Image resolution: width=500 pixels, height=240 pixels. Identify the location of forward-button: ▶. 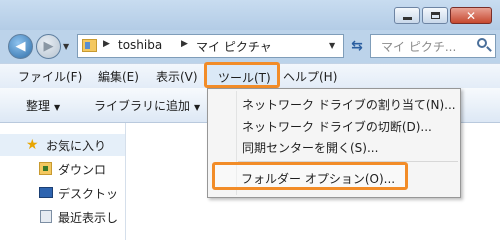
(48, 46).